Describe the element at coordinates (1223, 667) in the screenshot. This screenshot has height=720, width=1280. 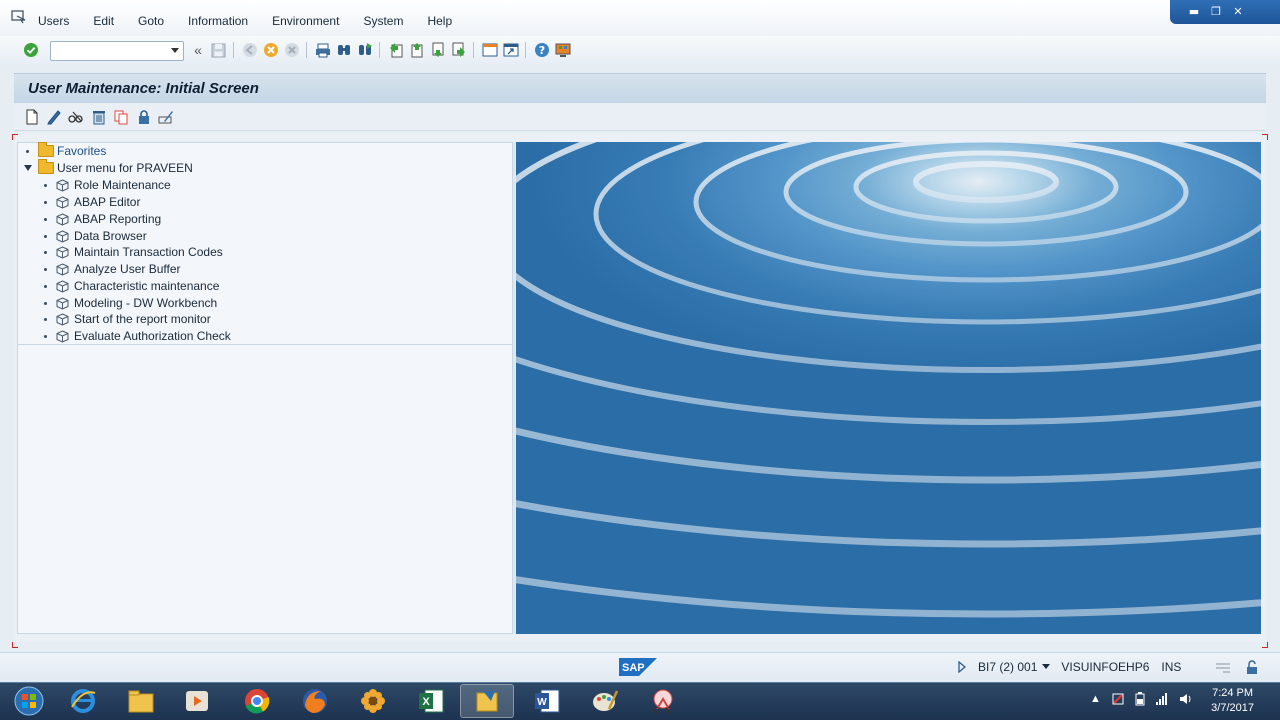
I see `list-icon` at that location.